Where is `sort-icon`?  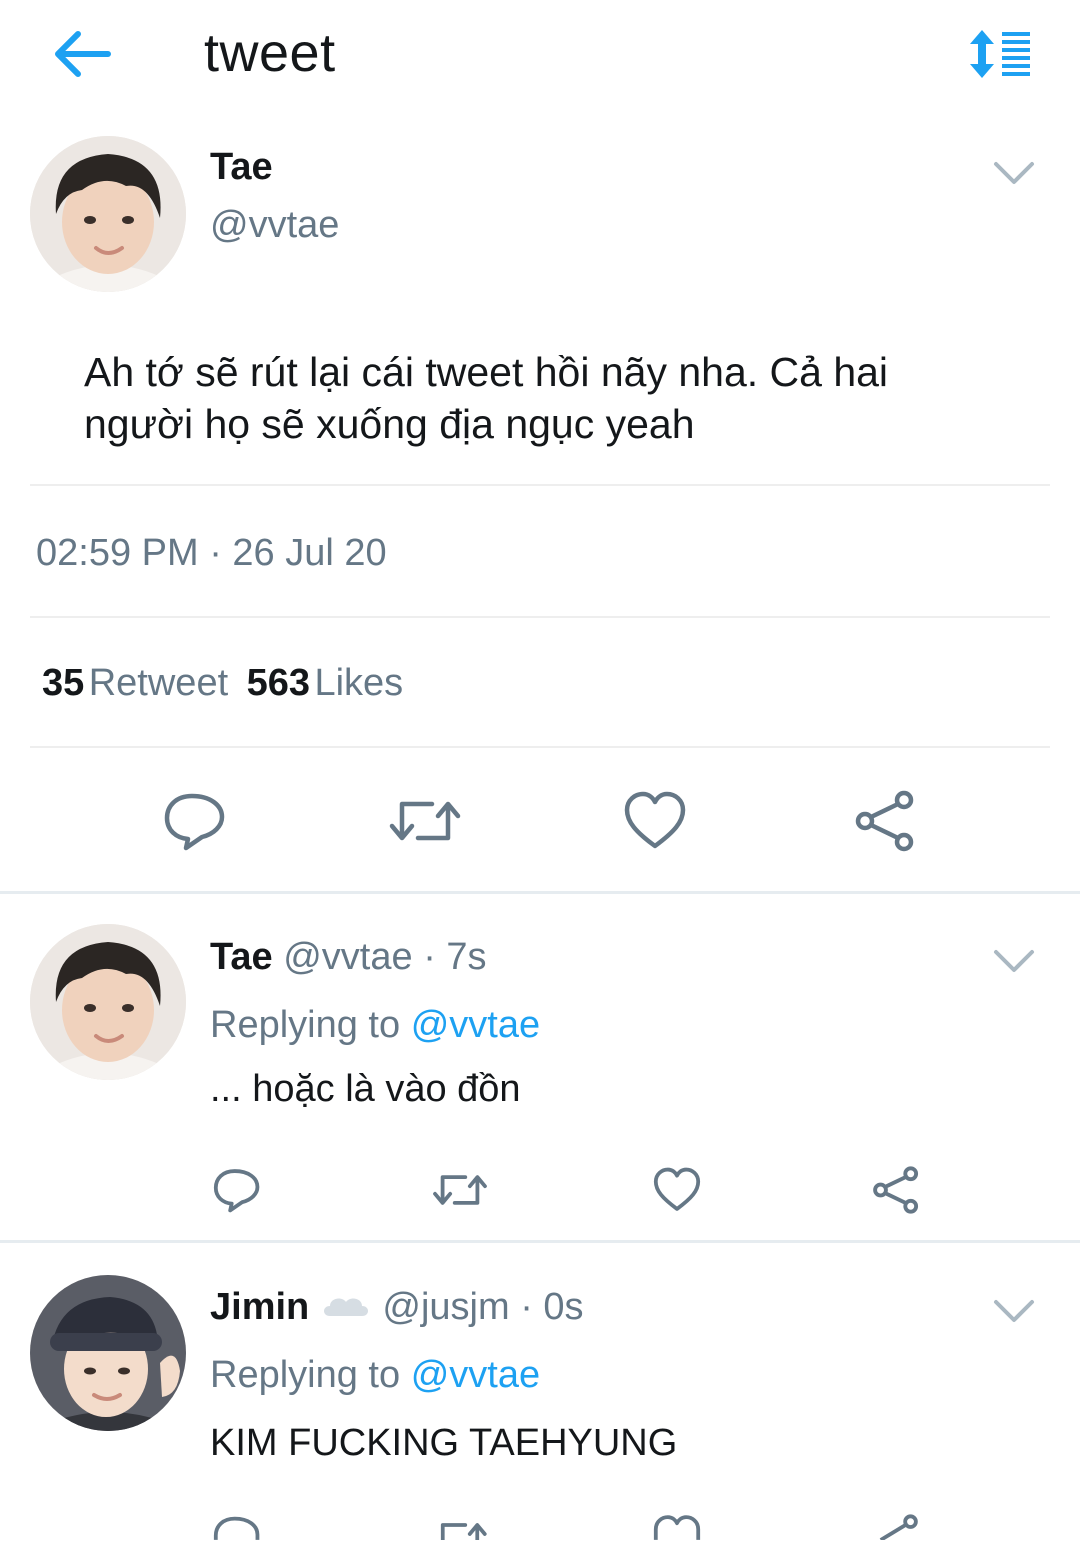
sort-icon is located at coordinates (1000, 54).